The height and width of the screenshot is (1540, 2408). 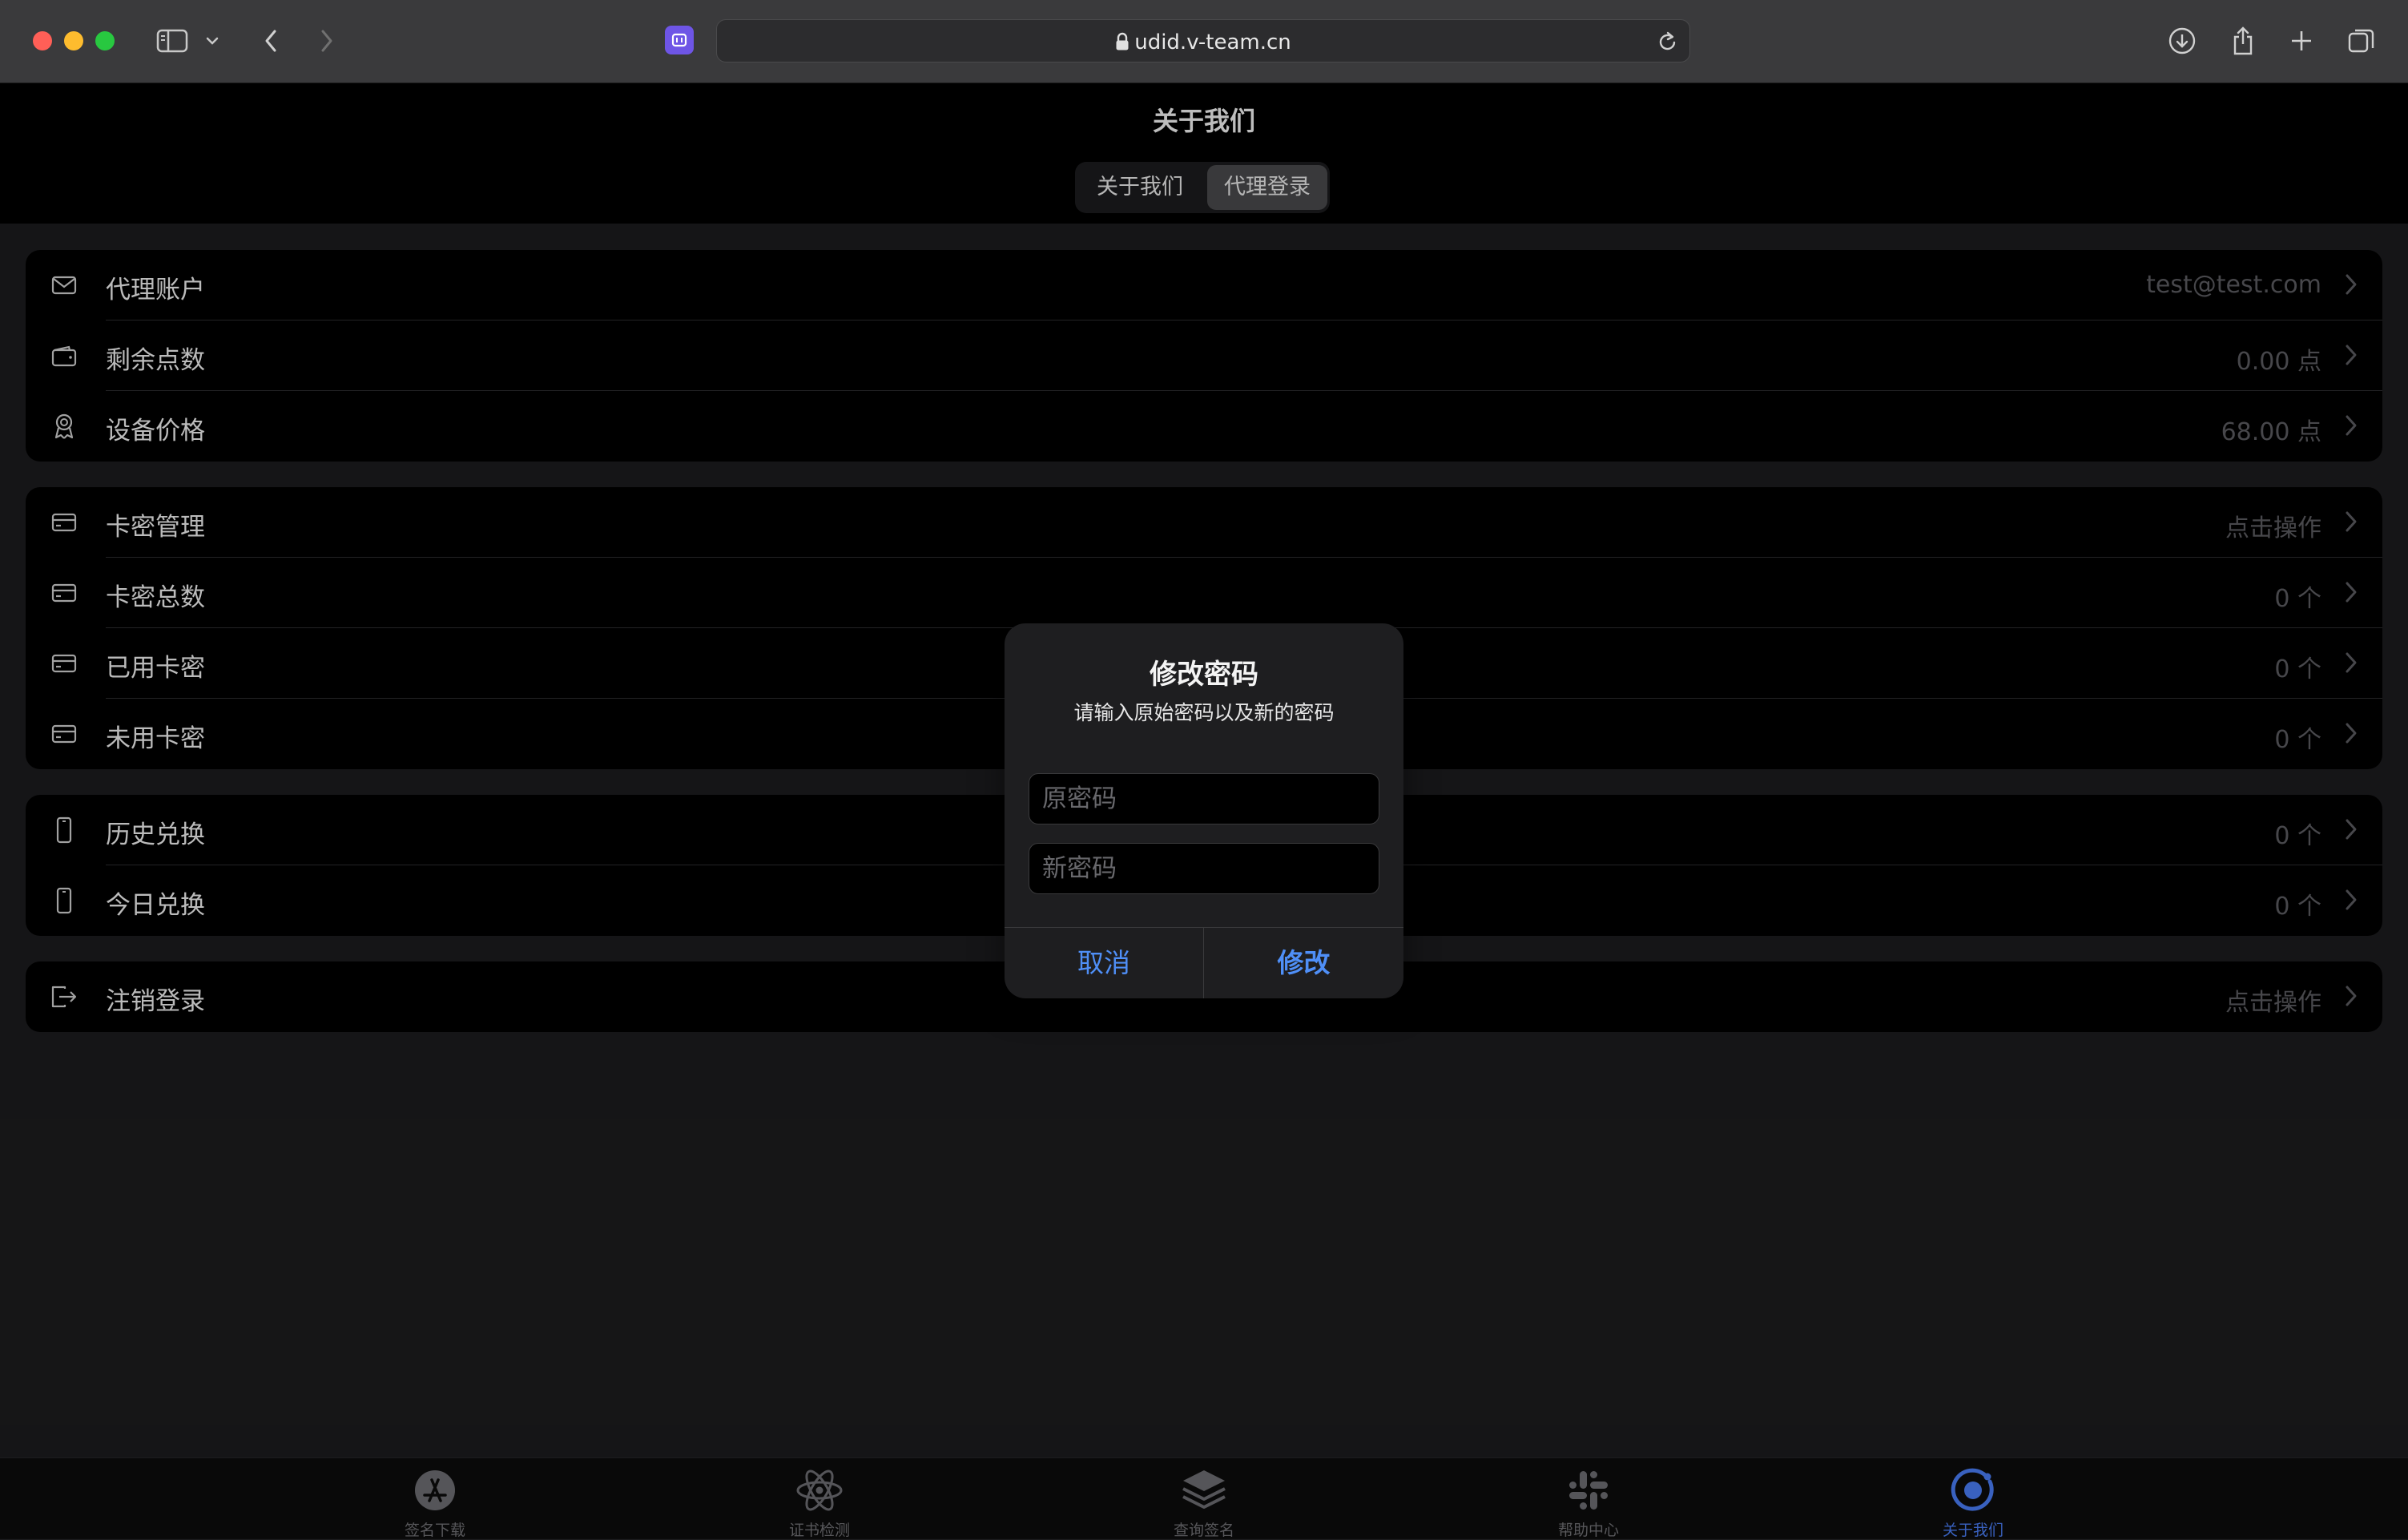 What do you see at coordinates (1667, 42) in the screenshot?
I see `reload-icon` at bounding box center [1667, 42].